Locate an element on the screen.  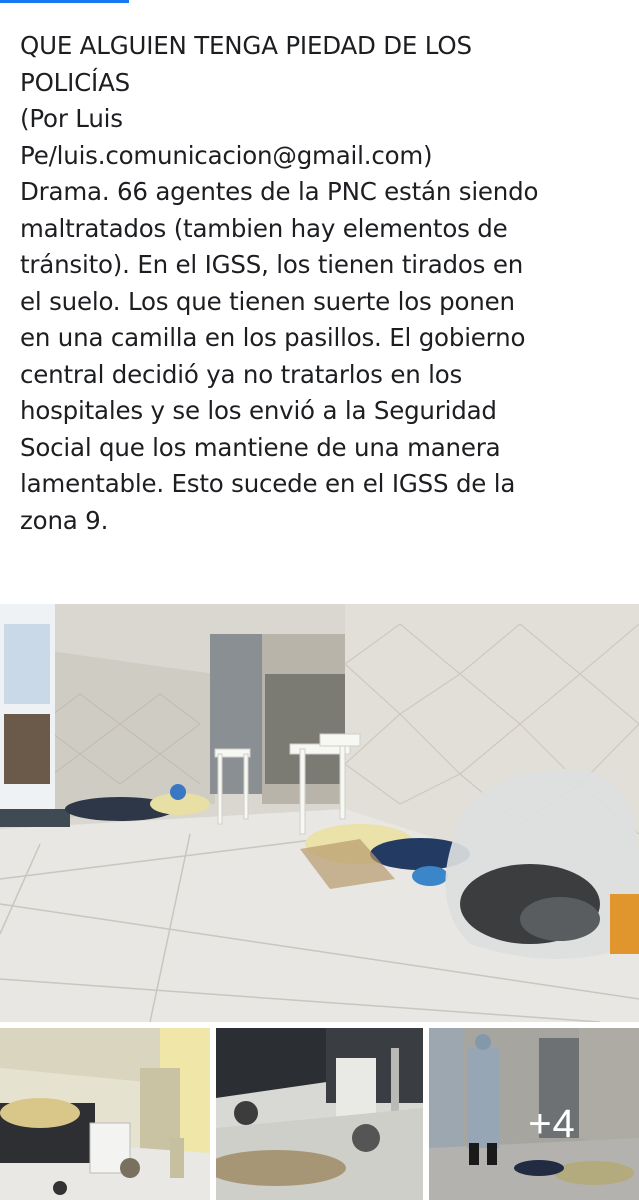
more-photos-count: +4 is located at coordinates (552, 1123).